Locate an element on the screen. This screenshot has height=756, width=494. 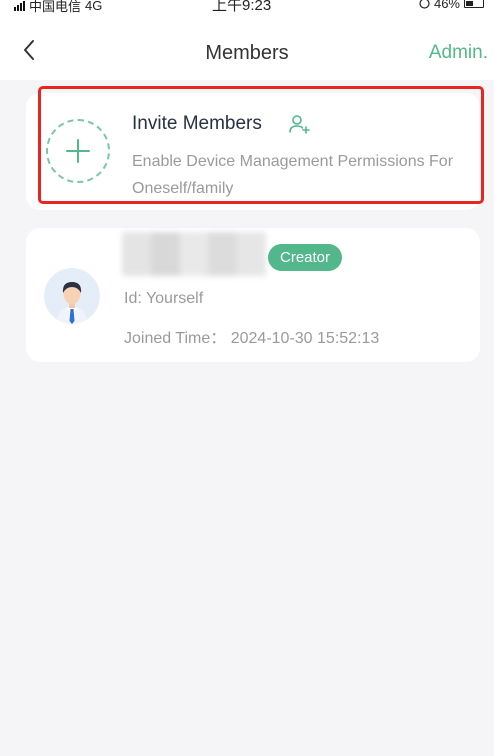
member-id-row: Id: Yourself is located at coordinates (163, 299).